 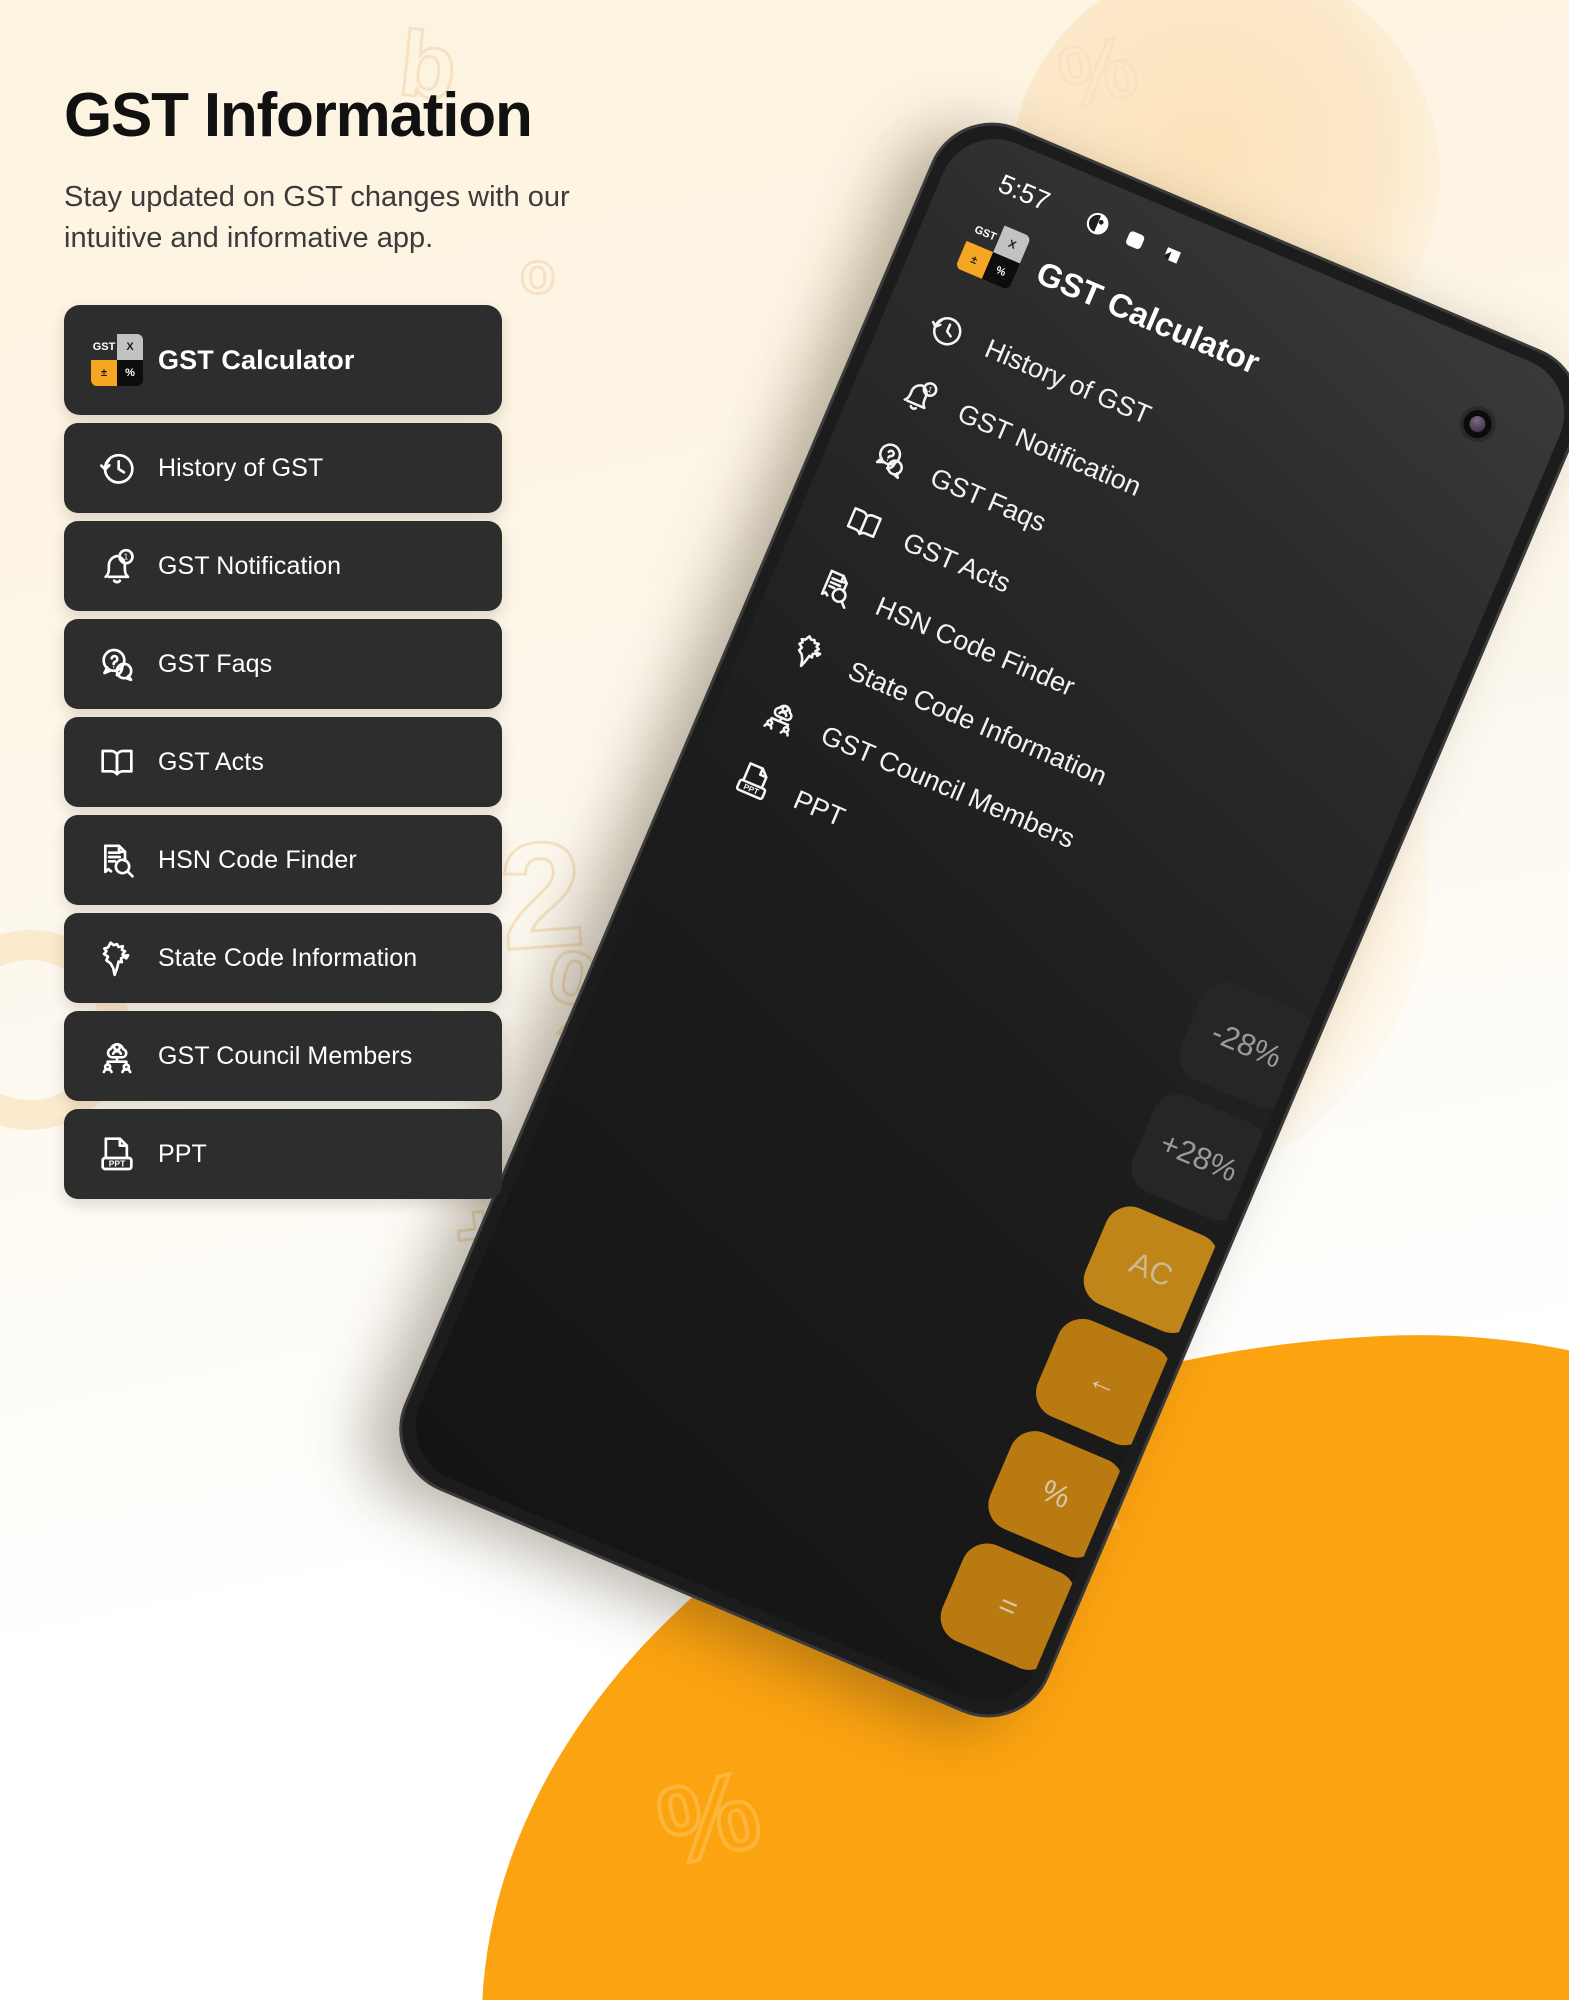 I want to click on menu-item-label: HSN Code Finder, so click(x=257, y=859).